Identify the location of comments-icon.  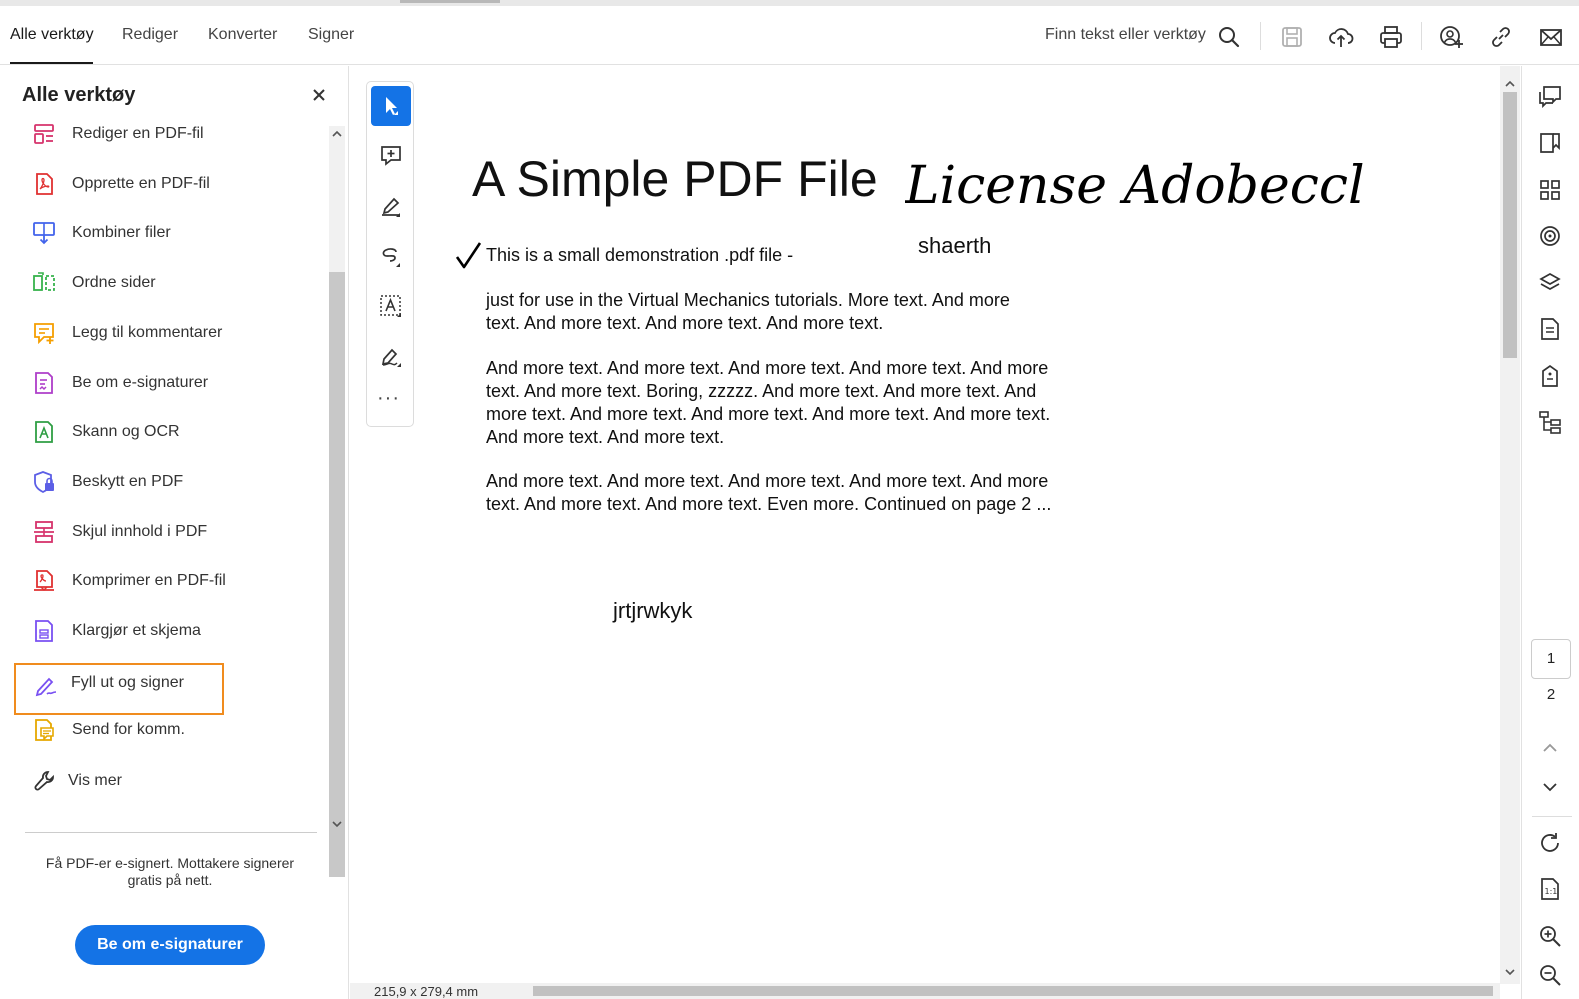
(1550, 96).